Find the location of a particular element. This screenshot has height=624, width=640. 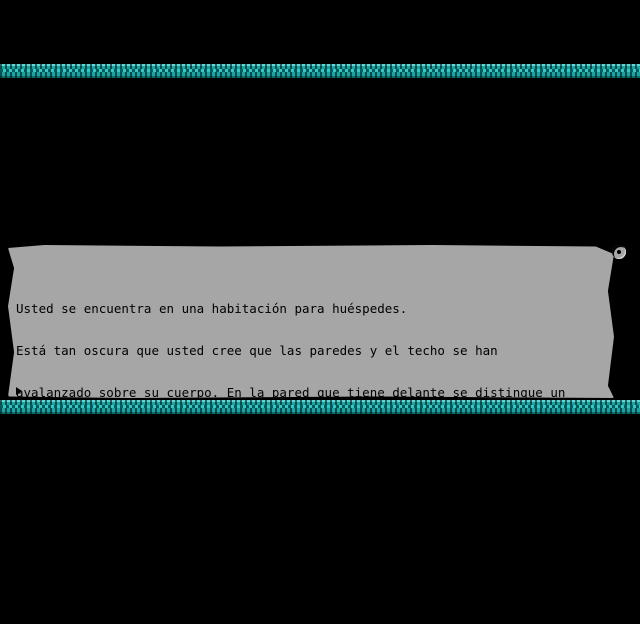

scroll-curl-icon is located at coordinates (619, 252).